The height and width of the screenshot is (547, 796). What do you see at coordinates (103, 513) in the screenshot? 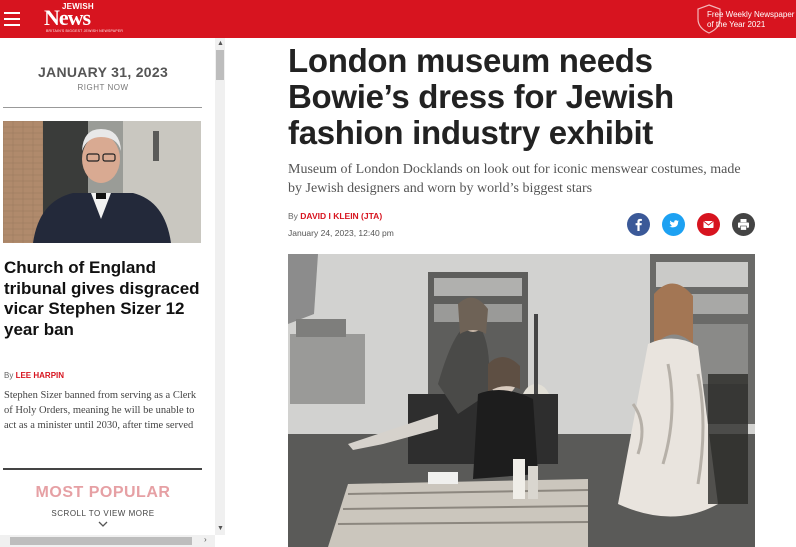
I see `scroll-hint: SCROLL TO VIEW MORE` at bounding box center [103, 513].